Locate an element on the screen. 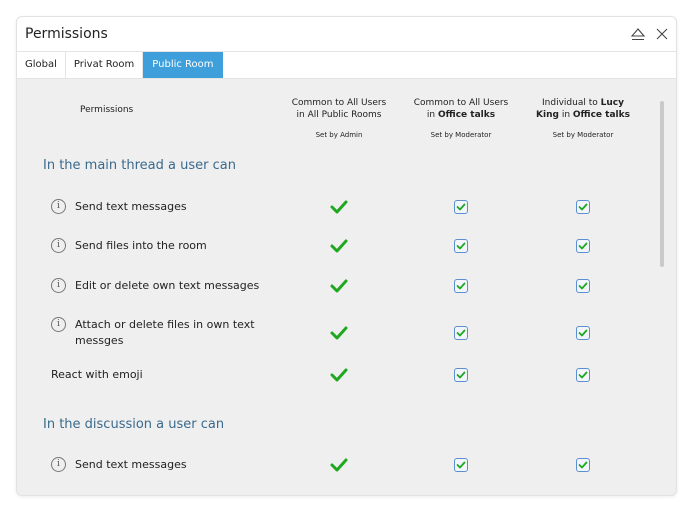  set-by-admin: Set by Admin is located at coordinates (339, 135).